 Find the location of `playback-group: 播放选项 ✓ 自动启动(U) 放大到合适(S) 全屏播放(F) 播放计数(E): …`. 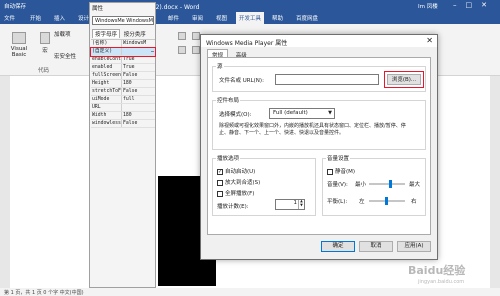

playback-group: 播放选项 ✓ 自动启动(U) 放大到合适(S) 全屏播放(F) 播放计数(E): … is located at coordinates (264, 185).